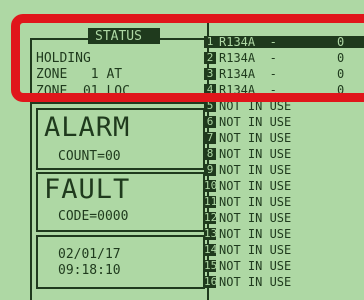 The image size is (364, 300). What do you see at coordinates (211, 265) in the screenshot?
I see `zone-number: 15` at bounding box center [211, 265].